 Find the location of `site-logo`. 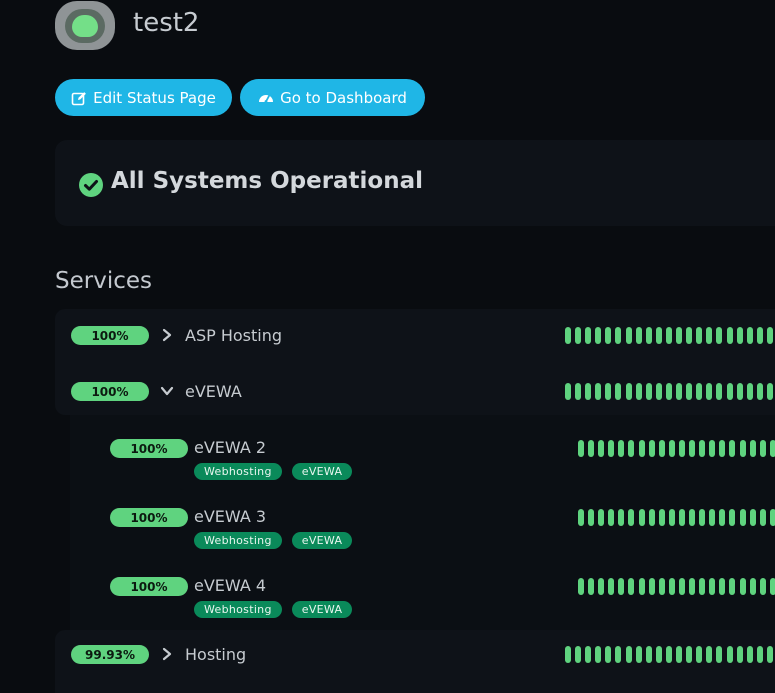

site-logo is located at coordinates (85, 25).